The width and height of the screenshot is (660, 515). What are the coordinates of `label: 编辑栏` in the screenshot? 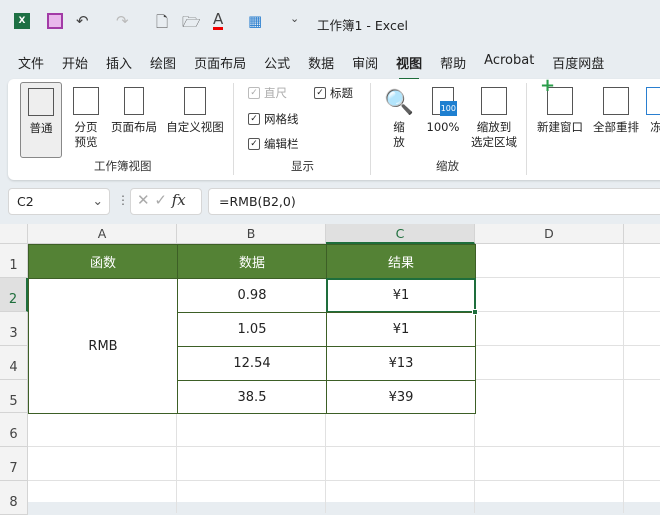 It's located at (281, 144).